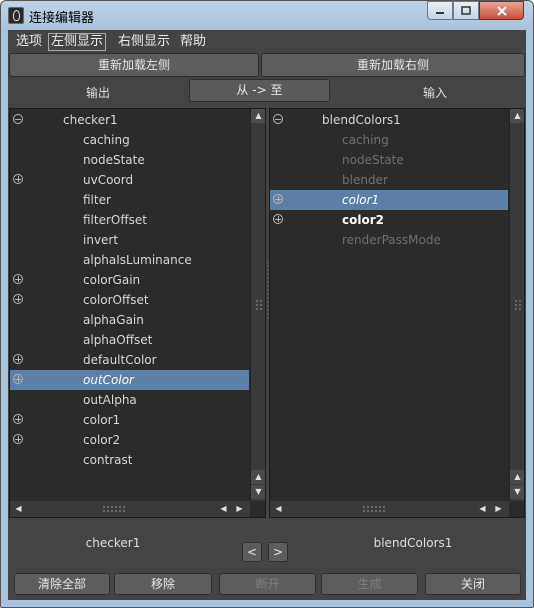  I want to click on attribute-row: outAlpha, so click(129, 400).